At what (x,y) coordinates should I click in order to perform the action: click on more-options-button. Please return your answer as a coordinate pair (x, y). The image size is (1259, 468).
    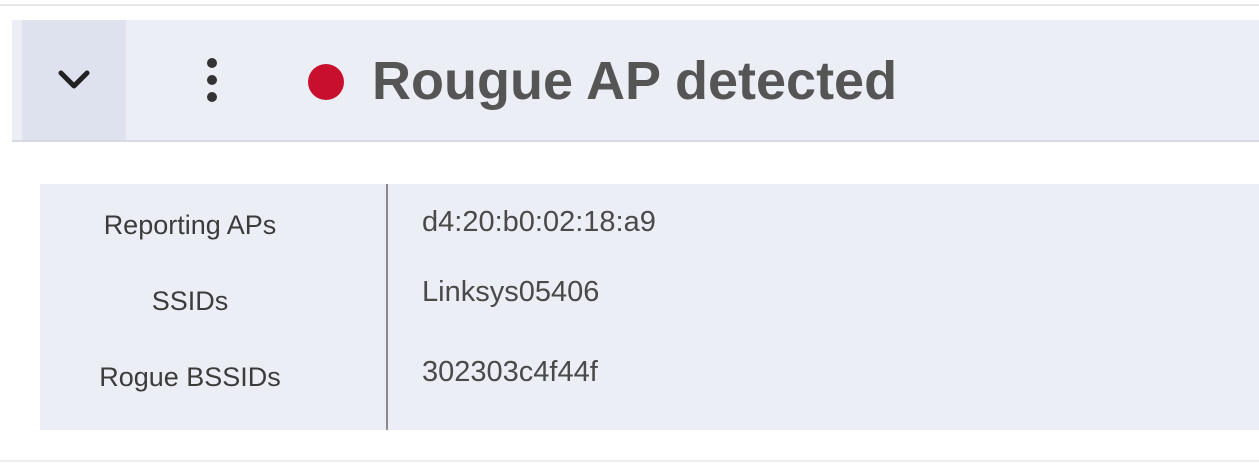
    Looking at the image, I should click on (212, 80).